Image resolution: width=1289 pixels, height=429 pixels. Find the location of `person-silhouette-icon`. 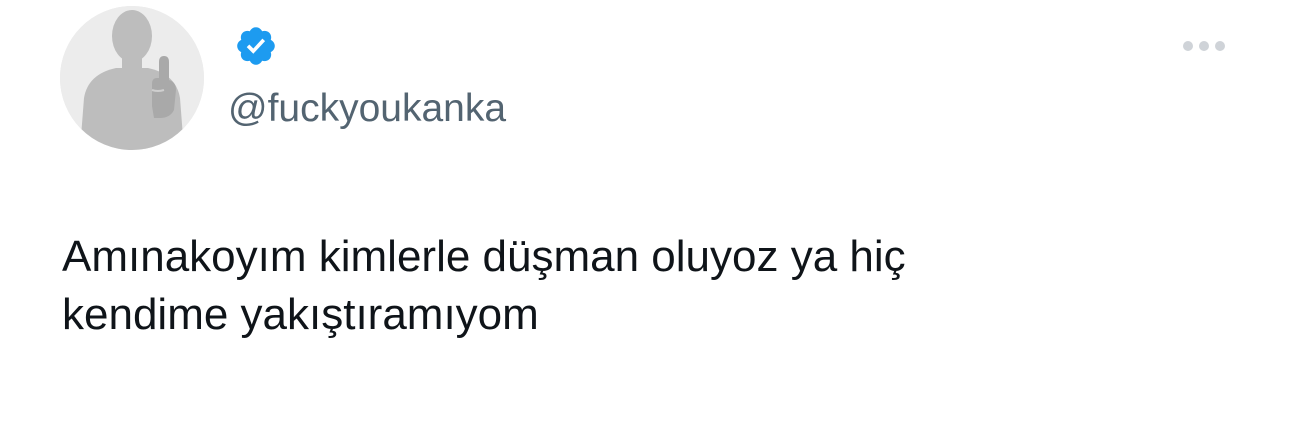

person-silhouette-icon is located at coordinates (132, 78).